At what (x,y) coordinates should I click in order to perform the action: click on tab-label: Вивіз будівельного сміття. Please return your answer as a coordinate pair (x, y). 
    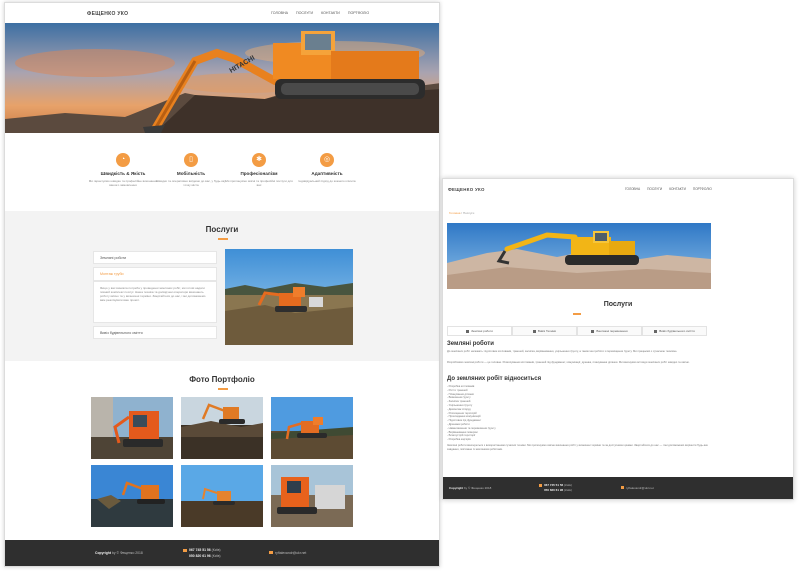
    Looking at the image, I should click on (677, 331).